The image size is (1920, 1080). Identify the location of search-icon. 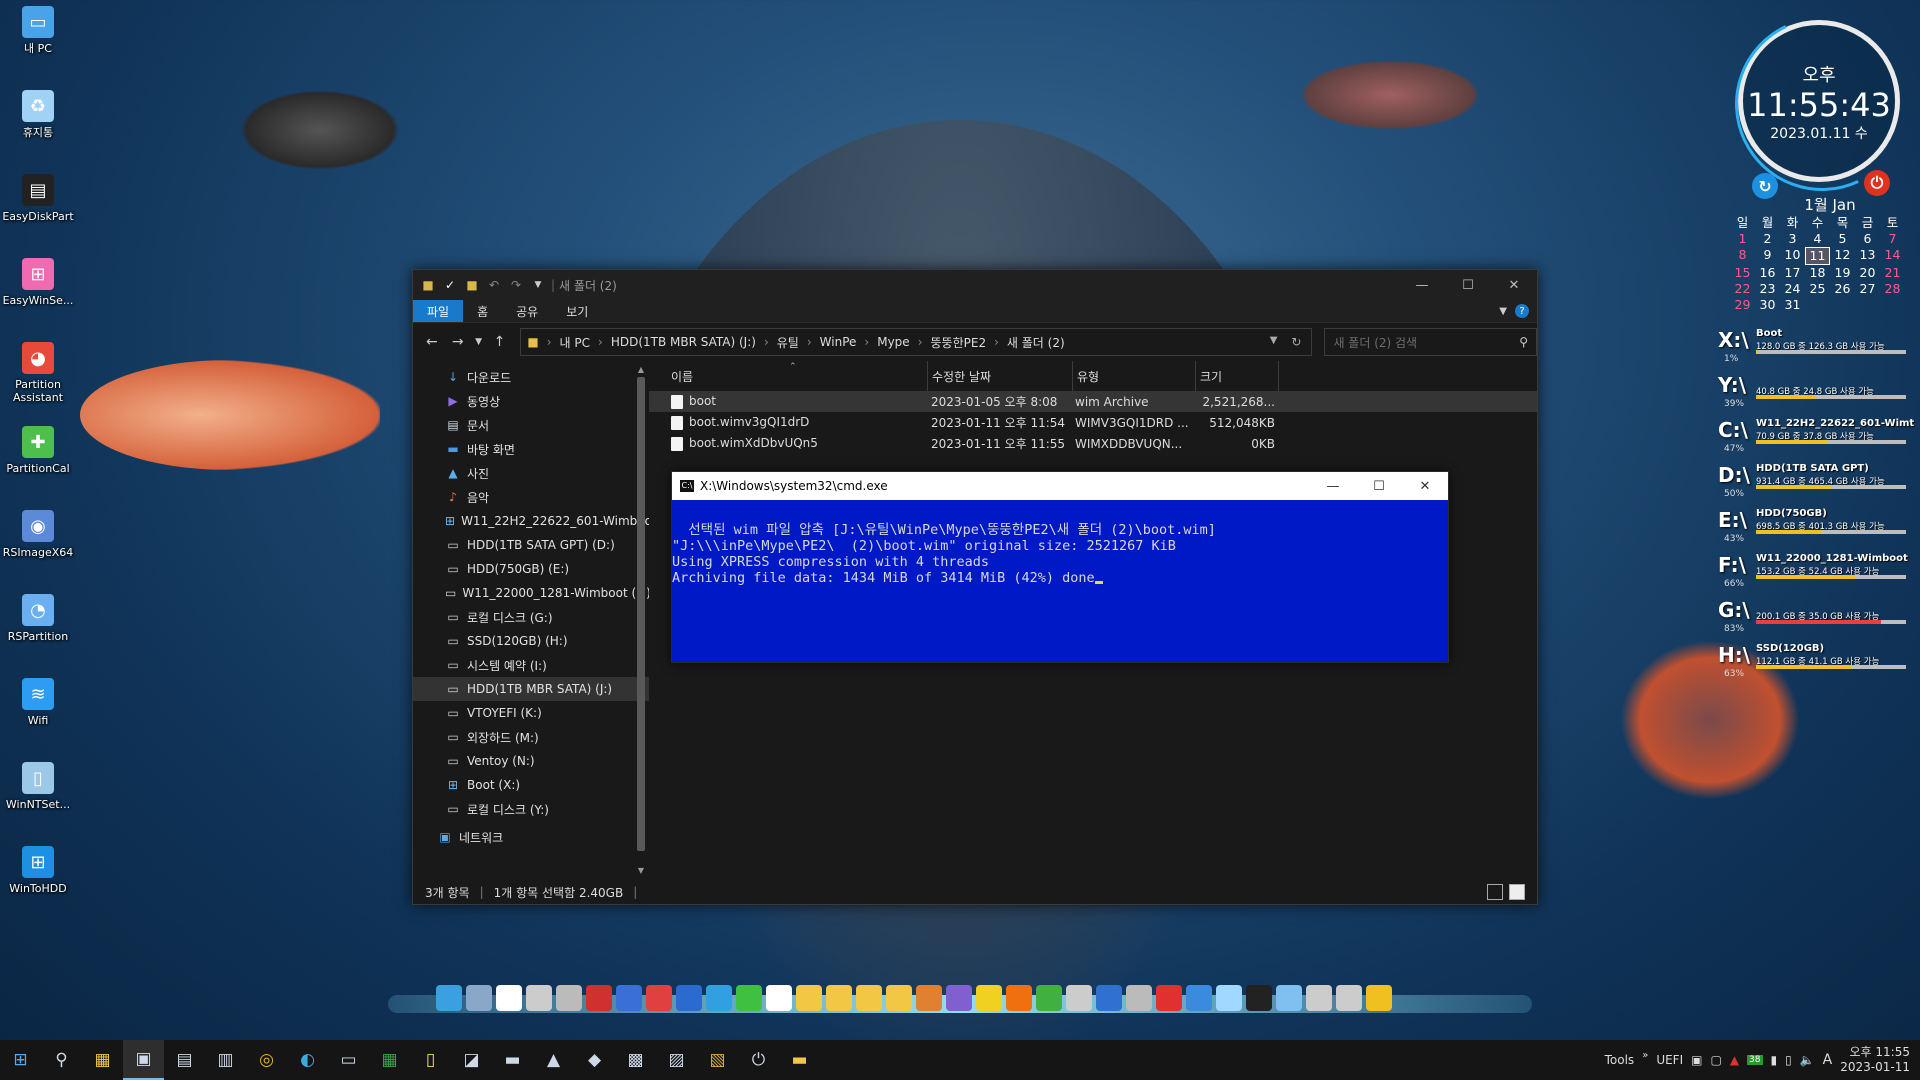
(479, 998).